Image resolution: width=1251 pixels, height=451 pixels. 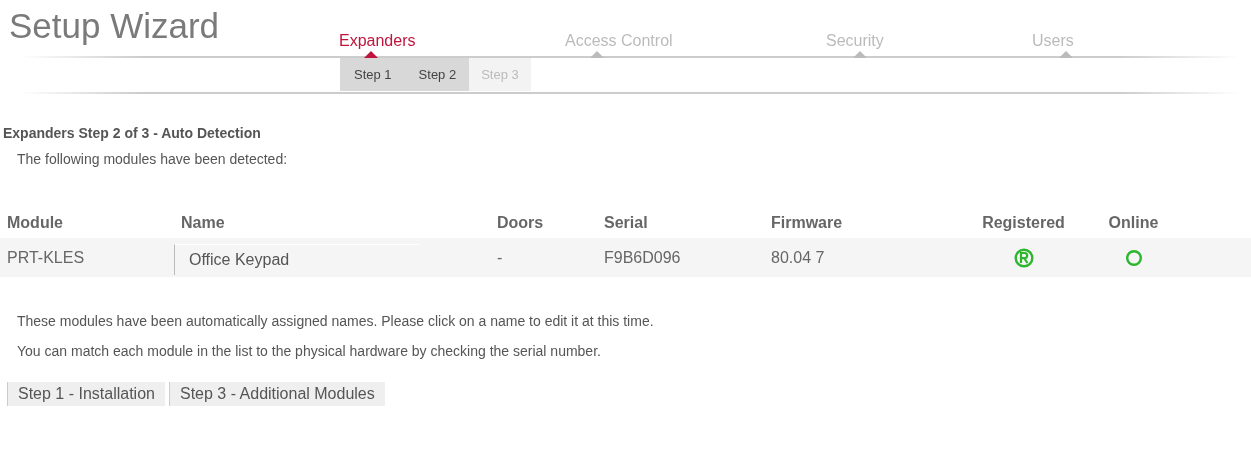 What do you see at coordinates (132, 133) in the screenshot?
I see `section-heading: Expanders Step 2 of 3 - Auto Detection` at bounding box center [132, 133].